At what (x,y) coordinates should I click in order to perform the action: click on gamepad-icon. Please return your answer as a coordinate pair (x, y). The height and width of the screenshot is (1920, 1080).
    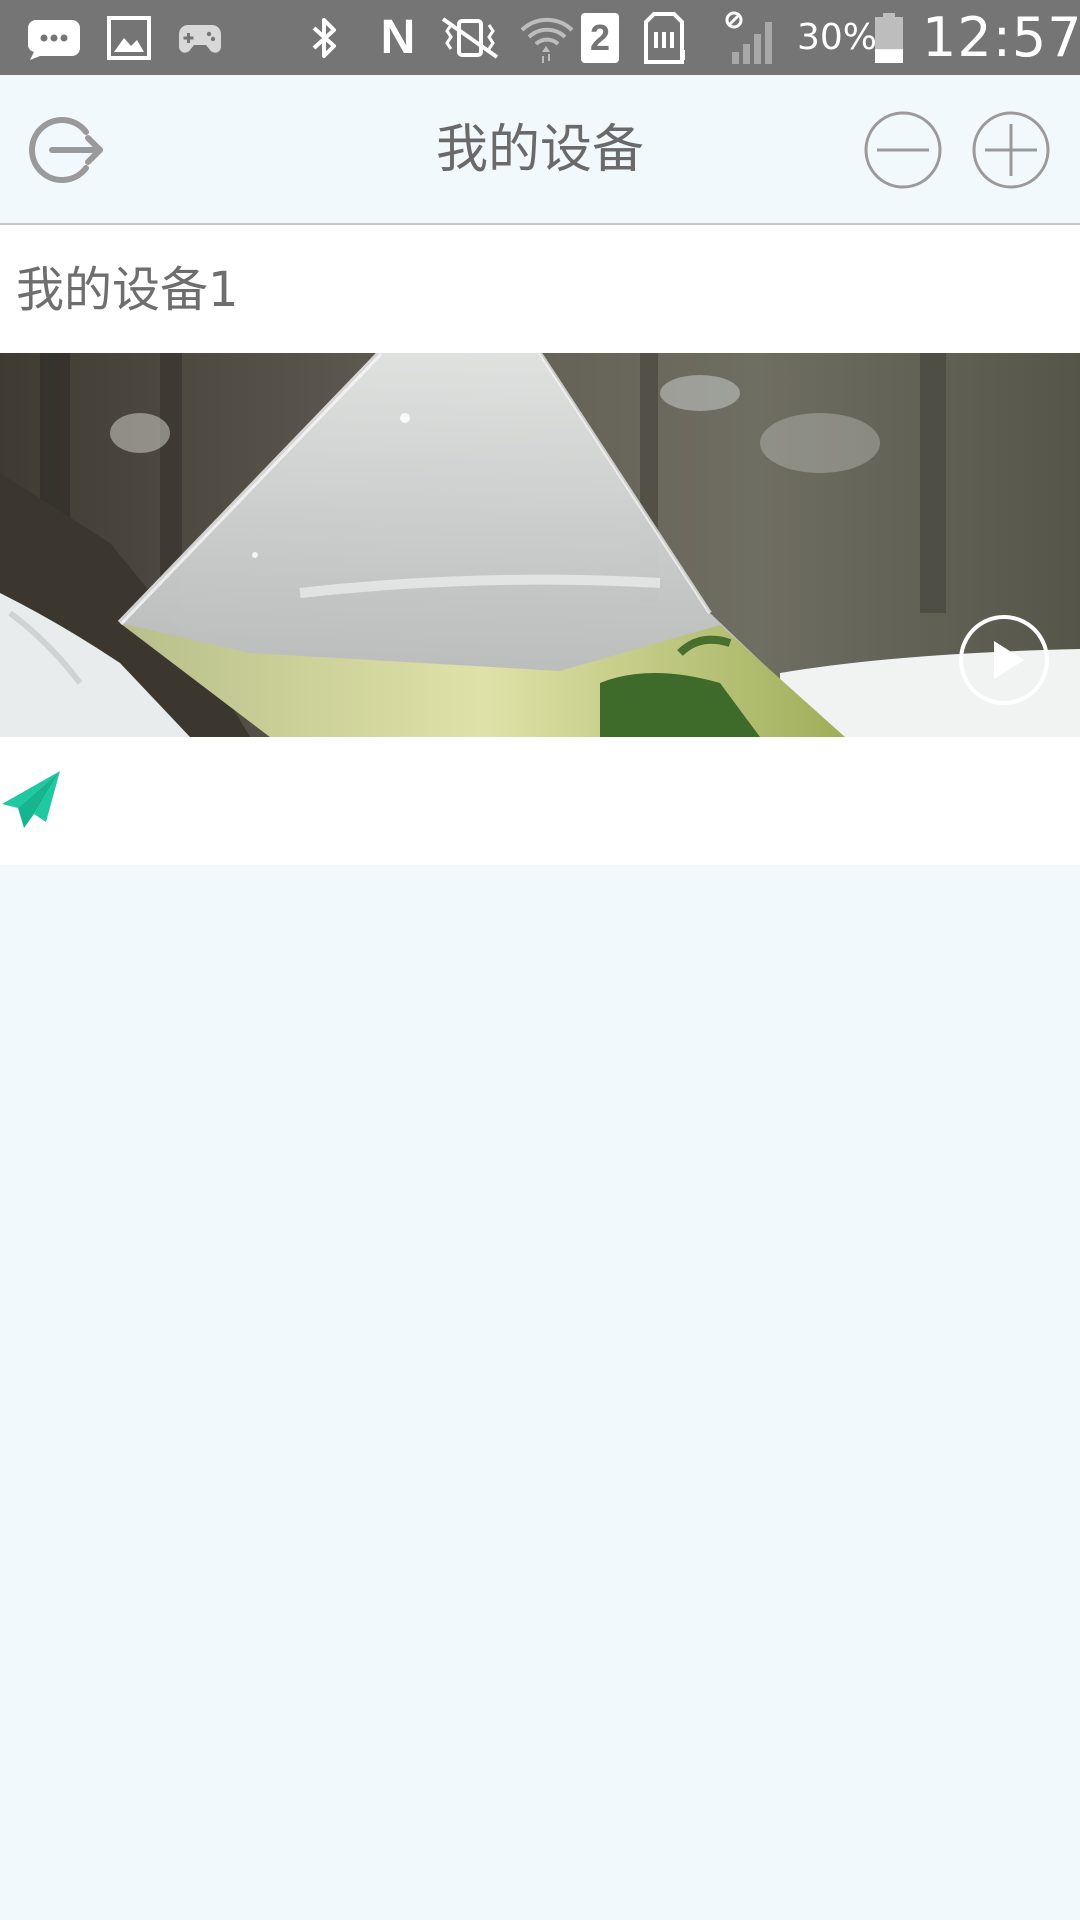
    Looking at the image, I should click on (200, 37).